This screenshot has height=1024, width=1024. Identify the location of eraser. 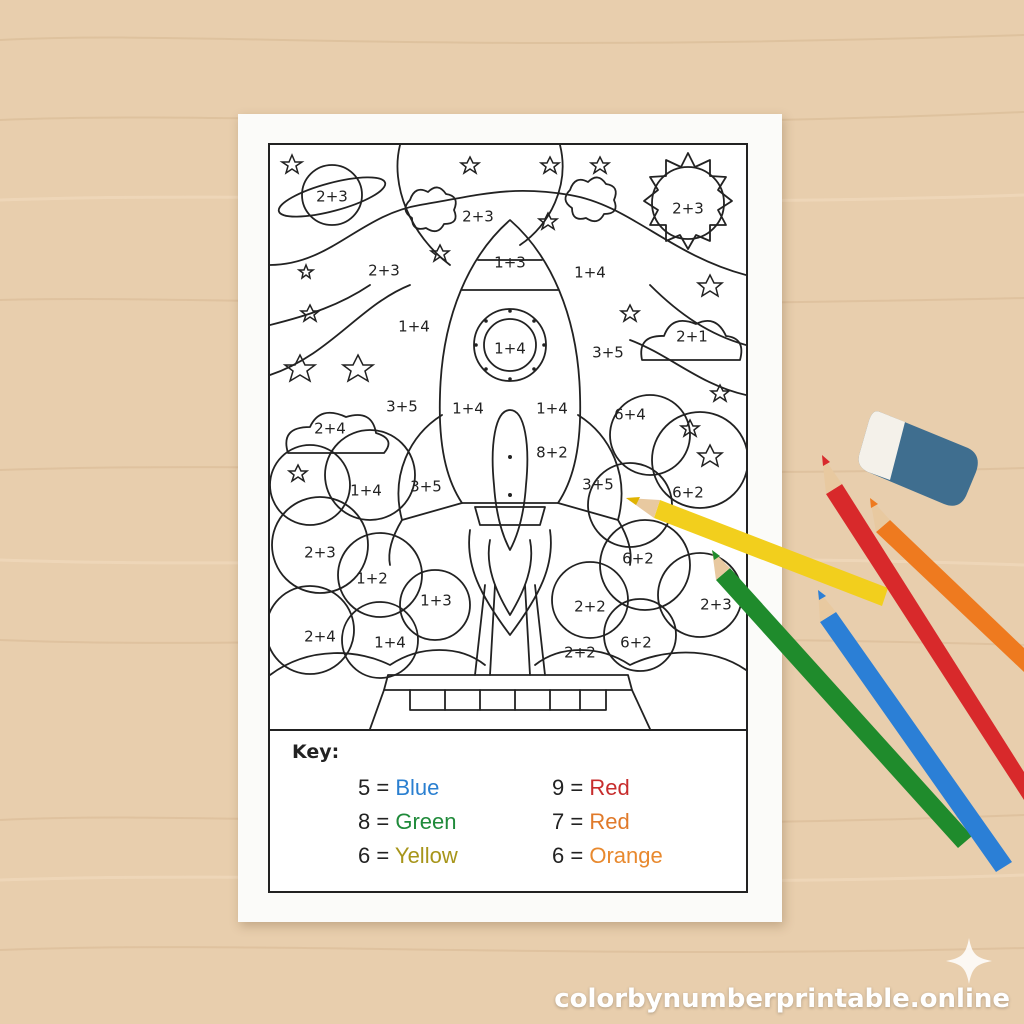
(918, 458).